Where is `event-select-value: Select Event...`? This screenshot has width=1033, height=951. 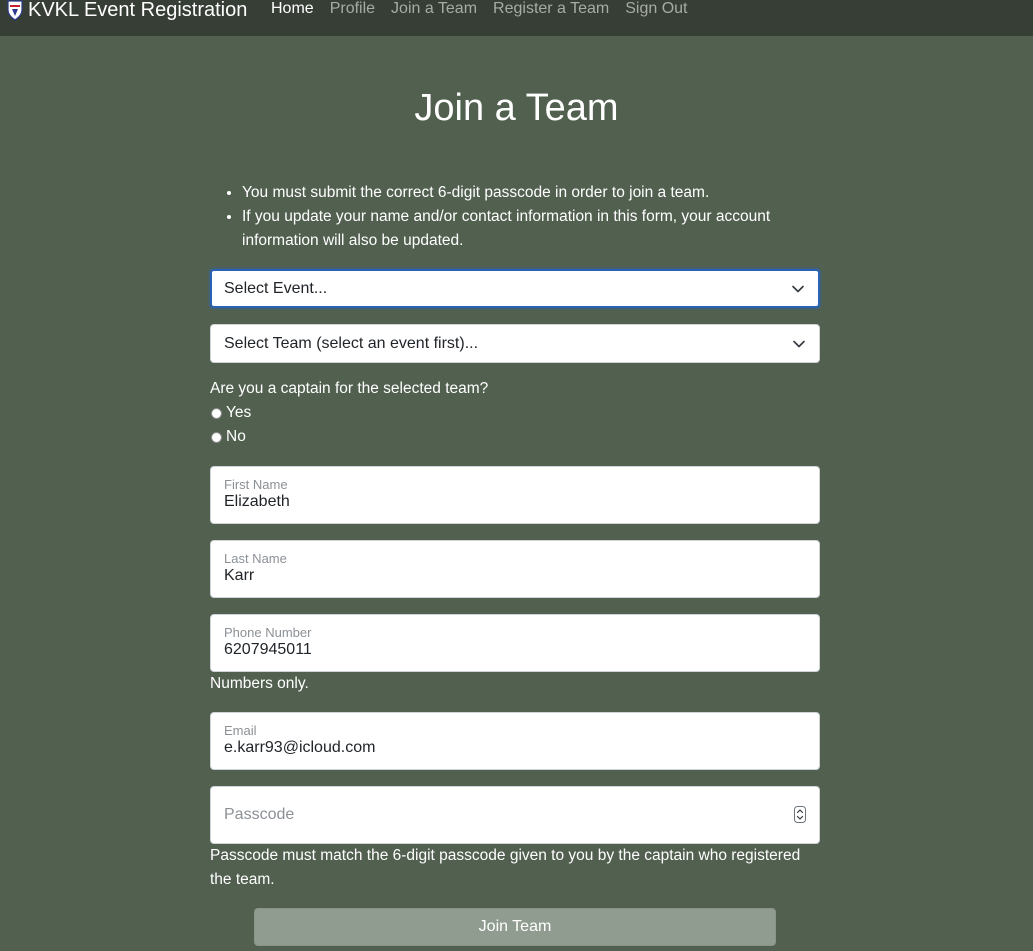 event-select-value: Select Event... is located at coordinates (276, 288).